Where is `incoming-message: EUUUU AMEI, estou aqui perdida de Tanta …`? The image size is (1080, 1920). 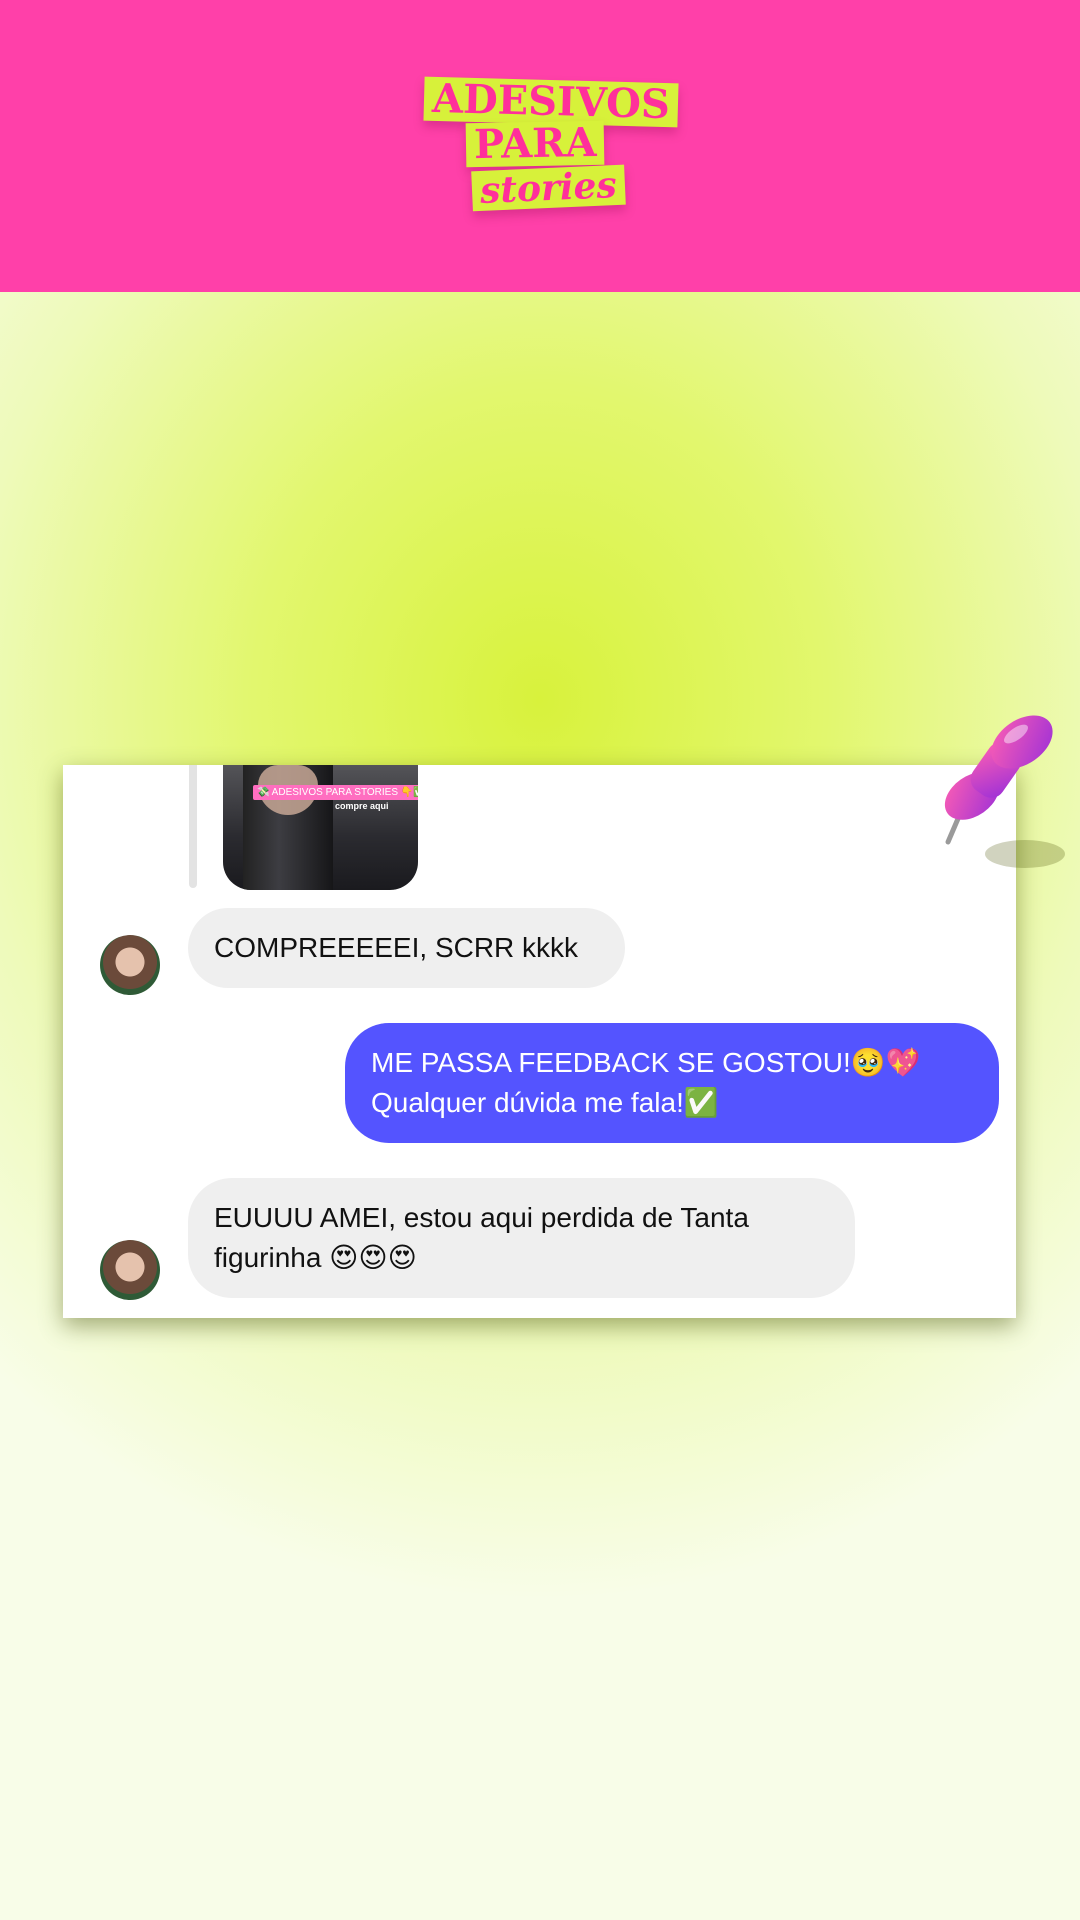
incoming-message: EUUUU AMEI, estou aqui perdida de Tanta … is located at coordinates (521, 1238).